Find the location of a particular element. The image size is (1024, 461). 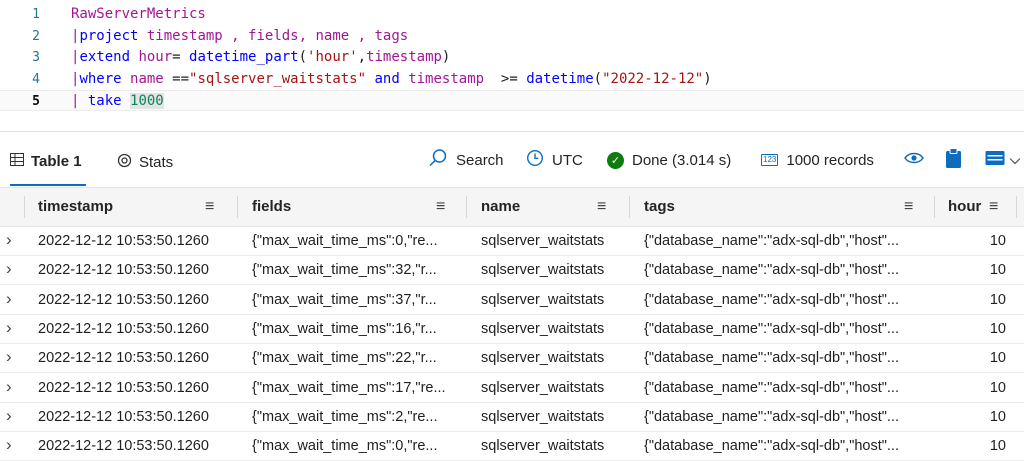

search-button: Search is located at coordinates (466, 160).